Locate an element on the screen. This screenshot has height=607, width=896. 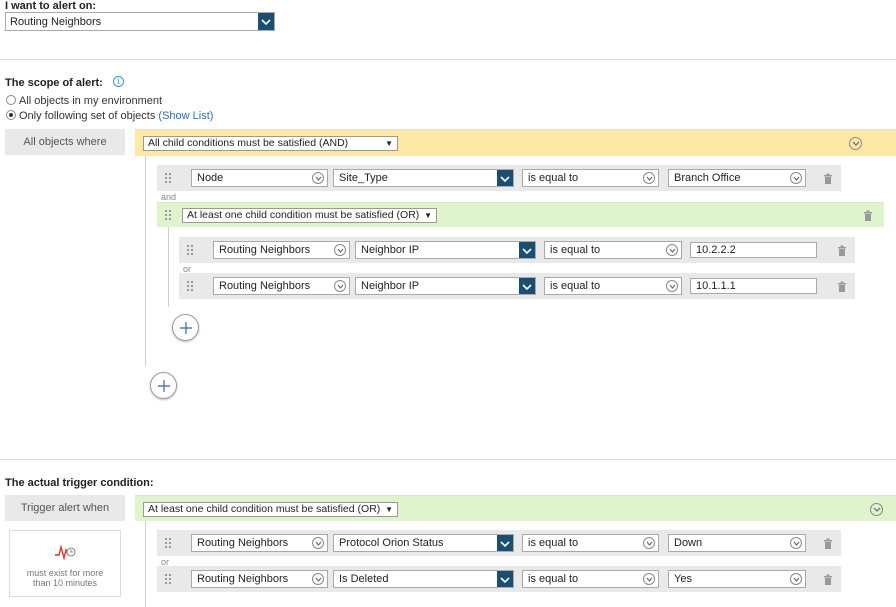
property-select-value: Is Deleted is located at coordinates (364, 579).